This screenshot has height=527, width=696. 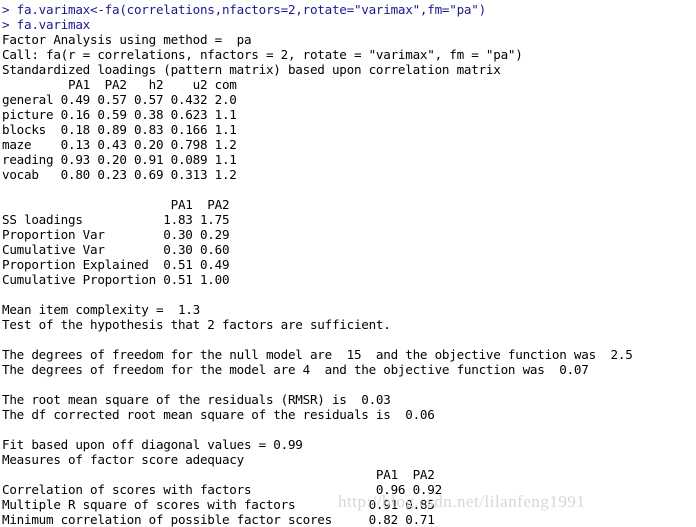 What do you see at coordinates (46, 24) in the screenshot?
I see `console-prompt-line: > fa.varimax` at bounding box center [46, 24].